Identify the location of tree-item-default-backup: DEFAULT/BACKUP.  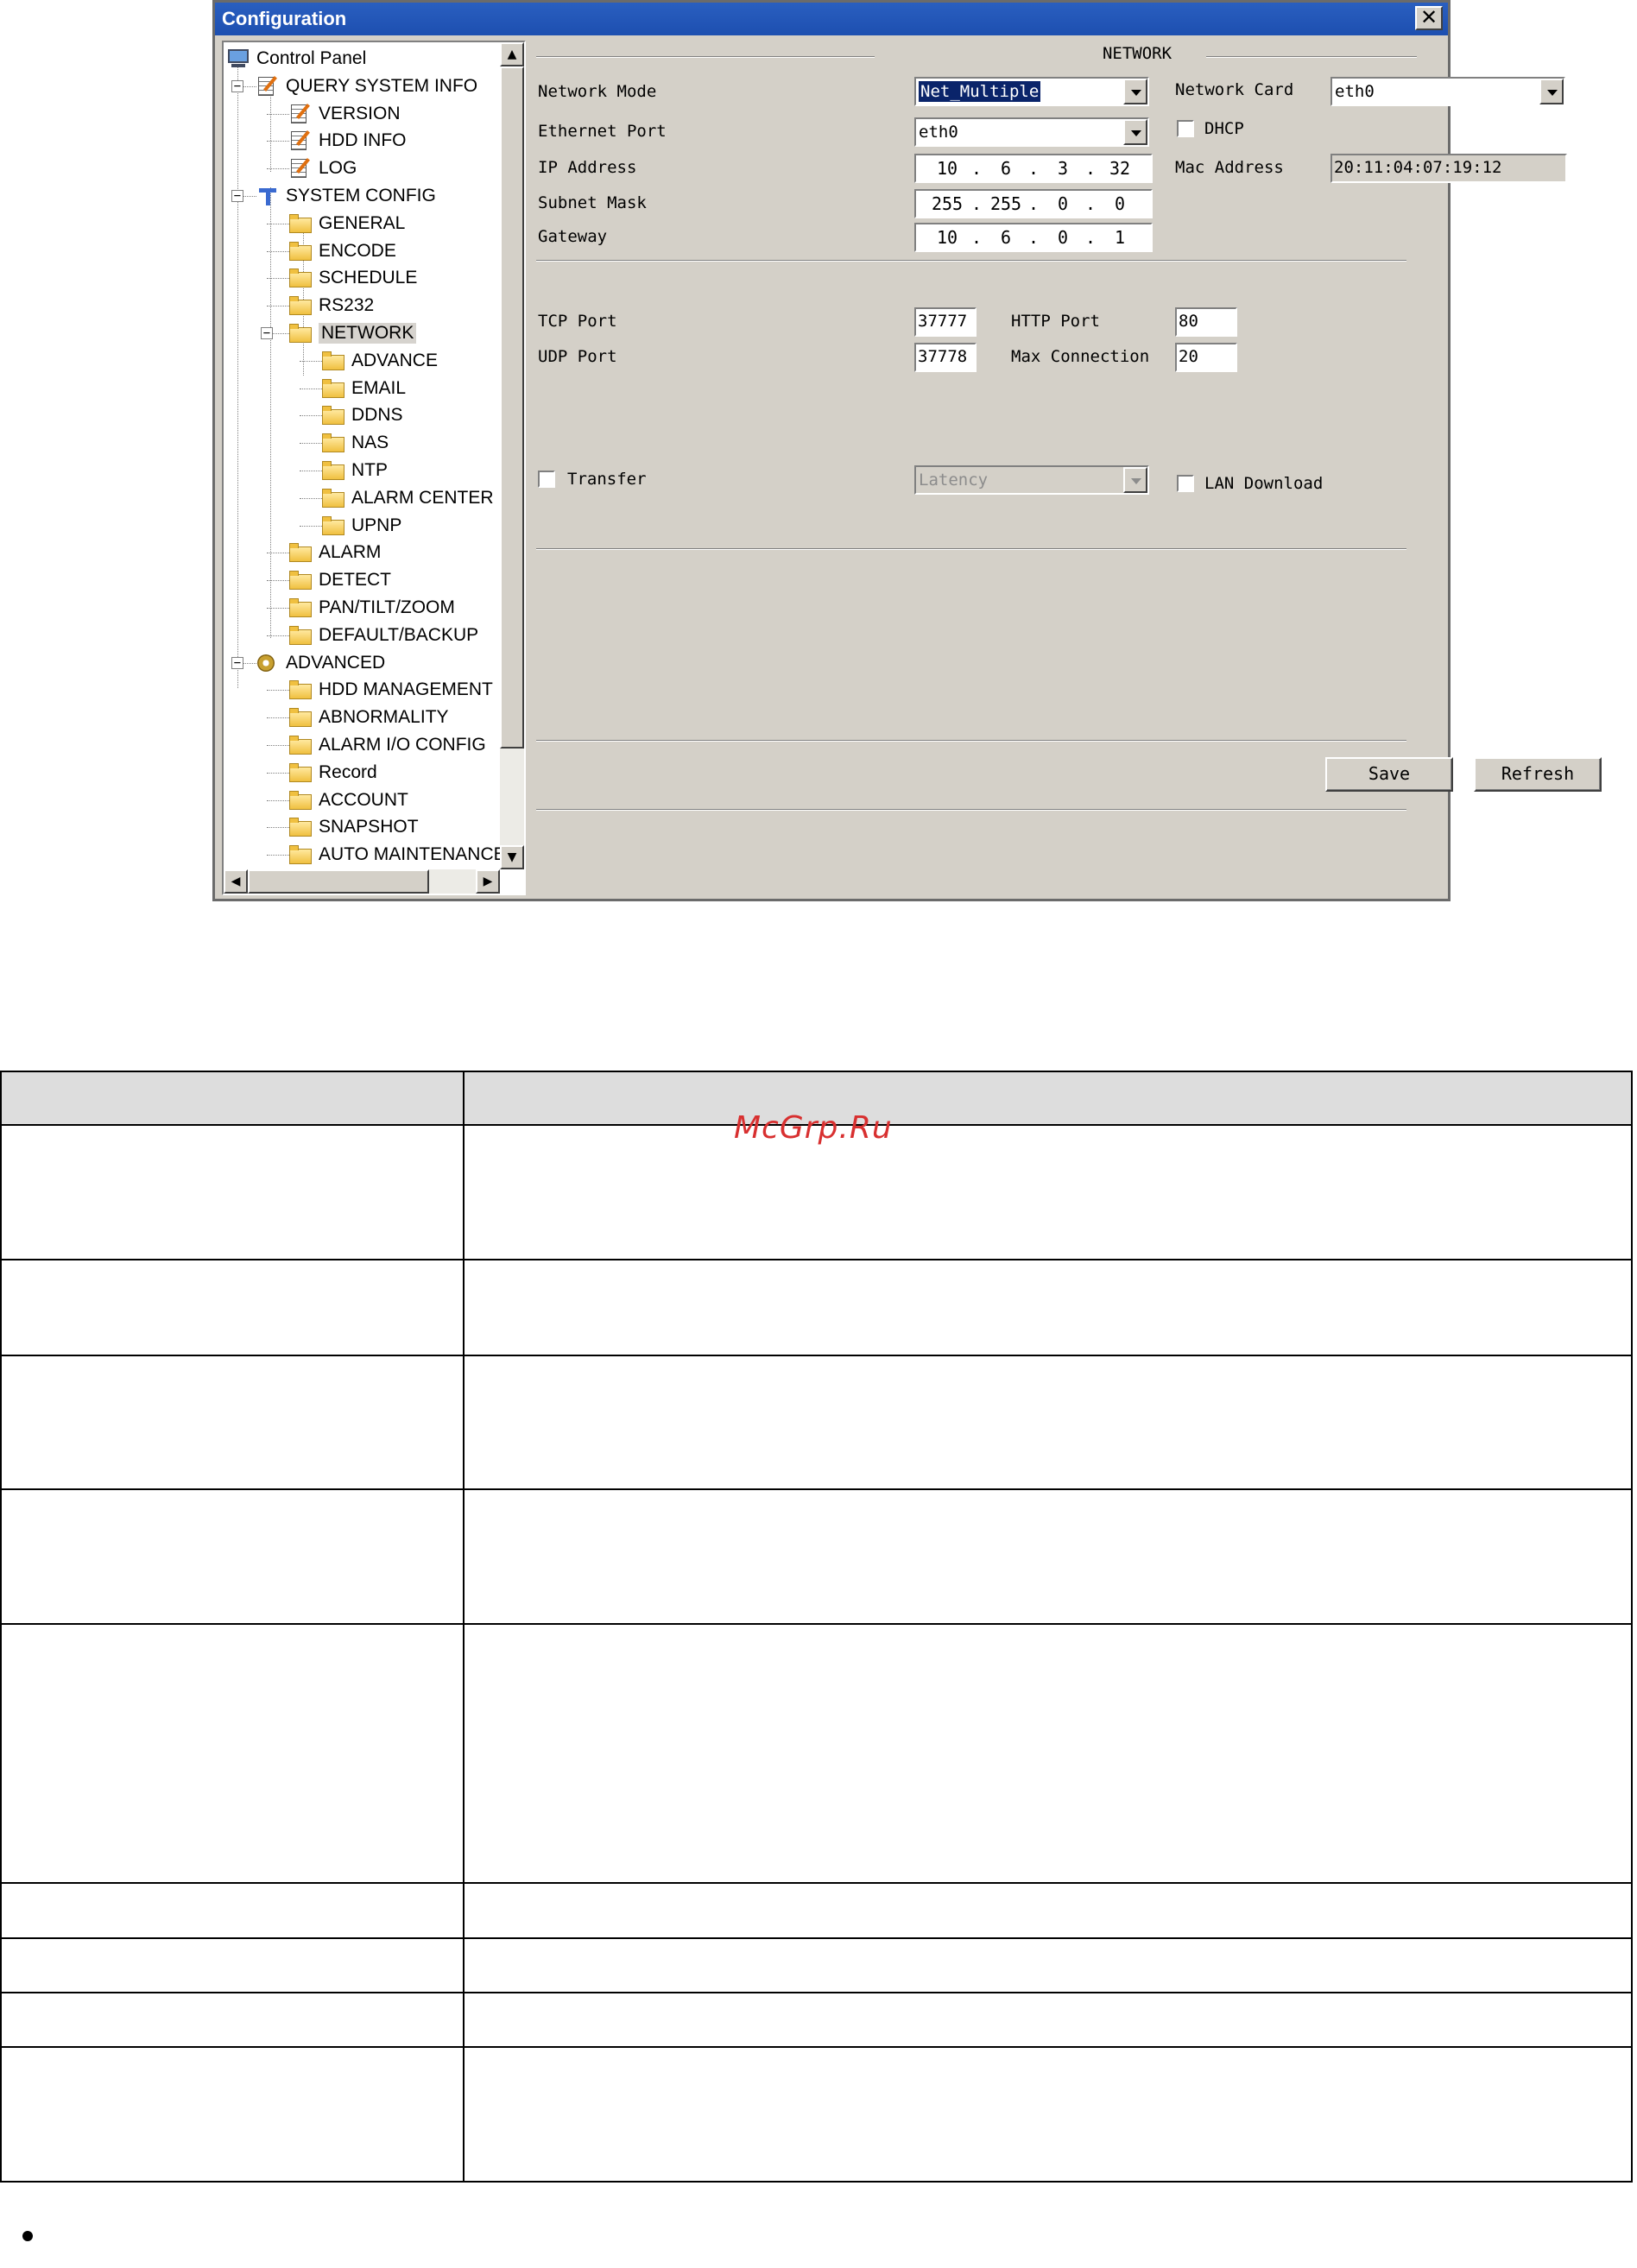
(383, 635).